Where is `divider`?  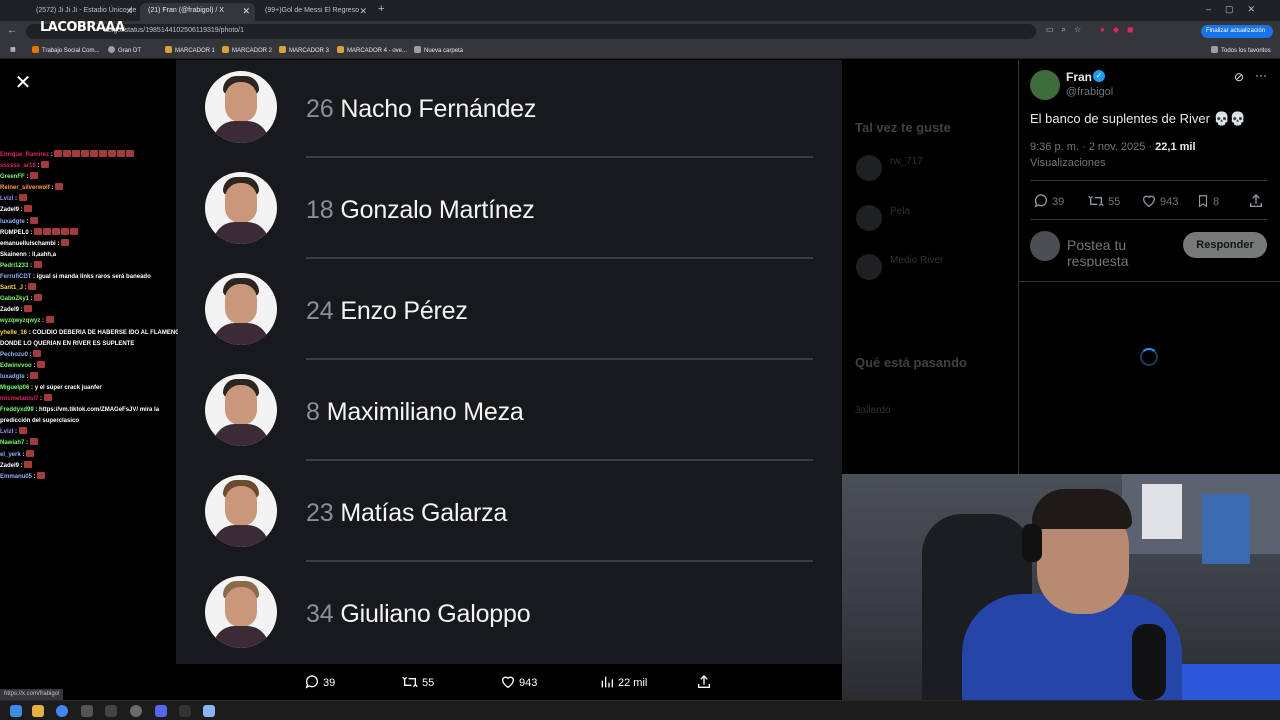
divider is located at coordinates (559, 359).